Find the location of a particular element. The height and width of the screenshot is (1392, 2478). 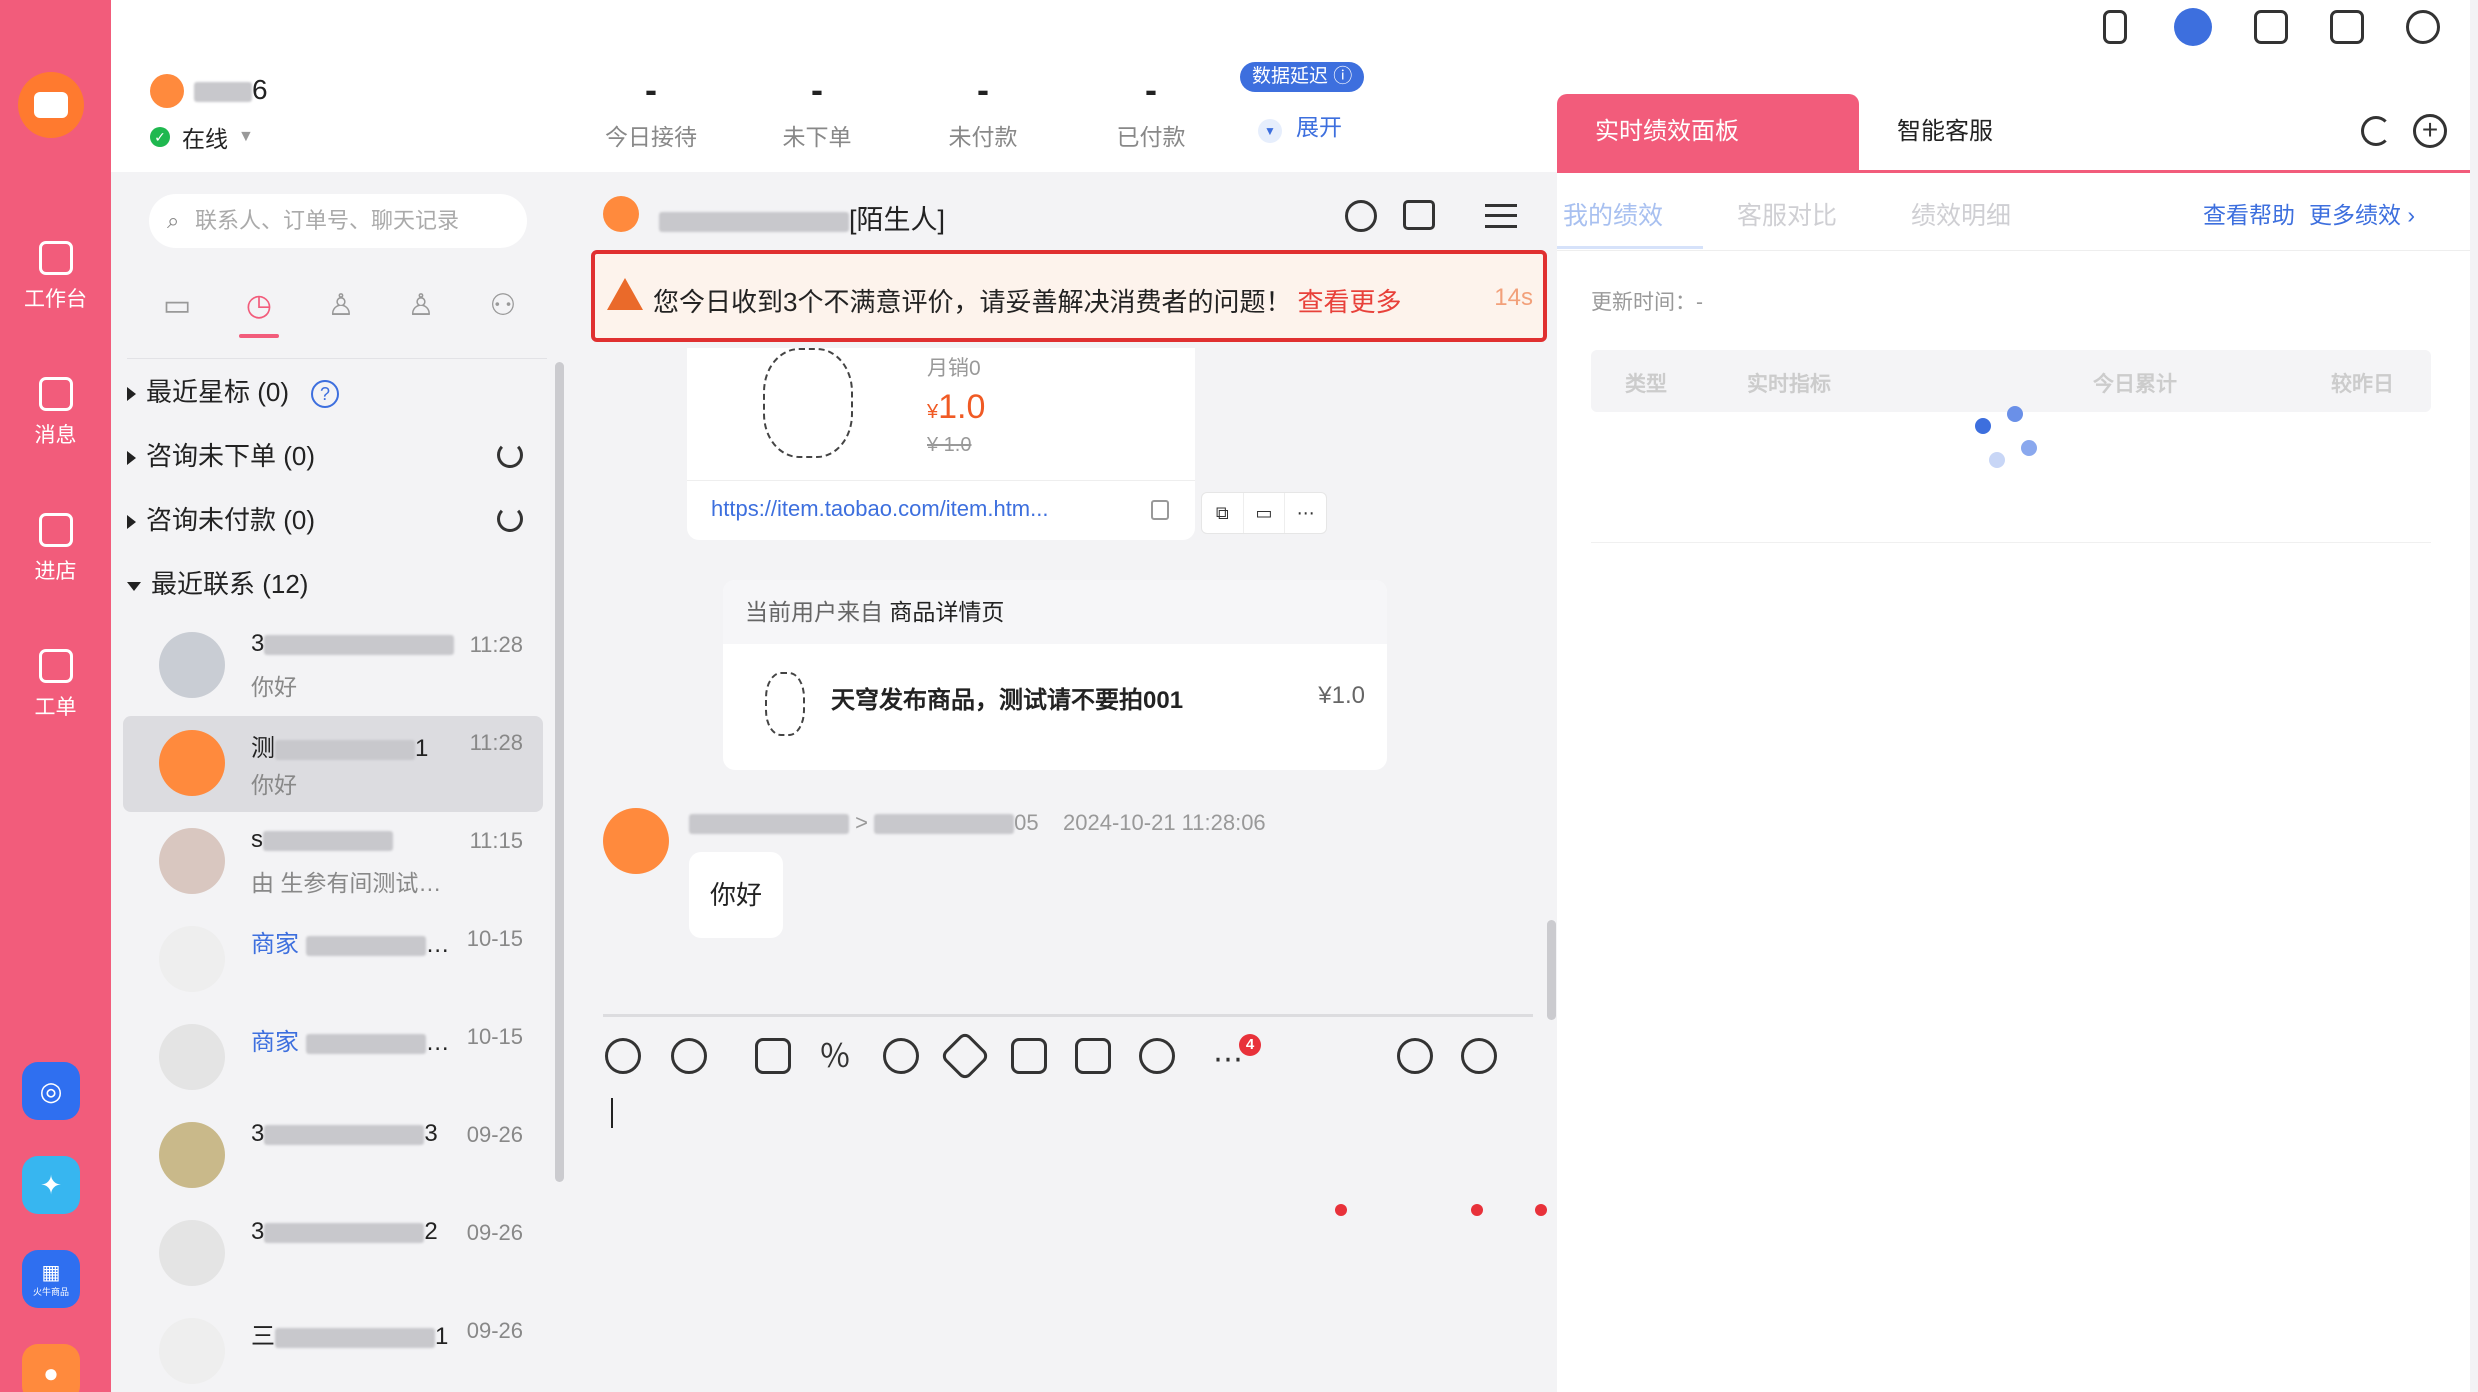

dolphin-app-icon: ✦ is located at coordinates (51, 1185).